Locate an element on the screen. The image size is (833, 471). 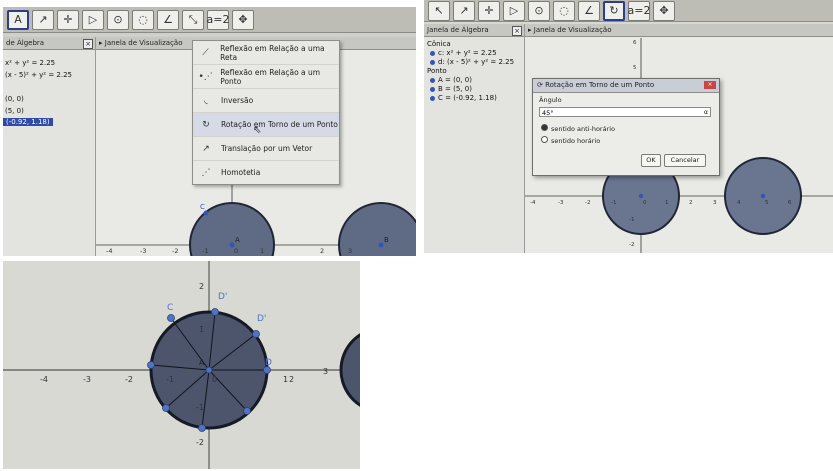
menu-item-reflect-line: ⟋ Reflexão em Relação a uma Reta is located at coordinates (266, 53).